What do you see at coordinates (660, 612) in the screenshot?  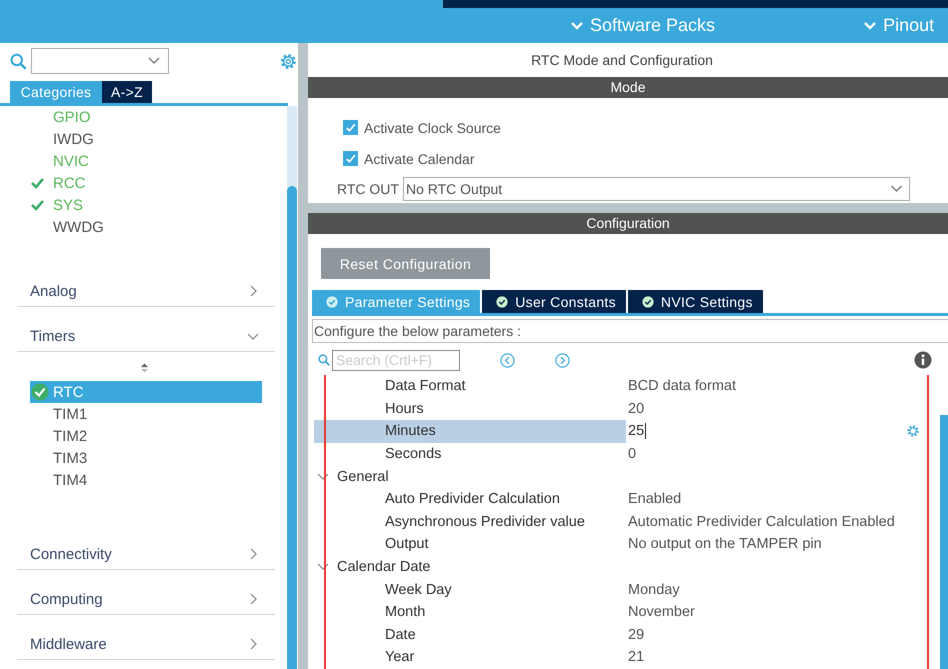 I see `parameter-value: November` at bounding box center [660, 612].